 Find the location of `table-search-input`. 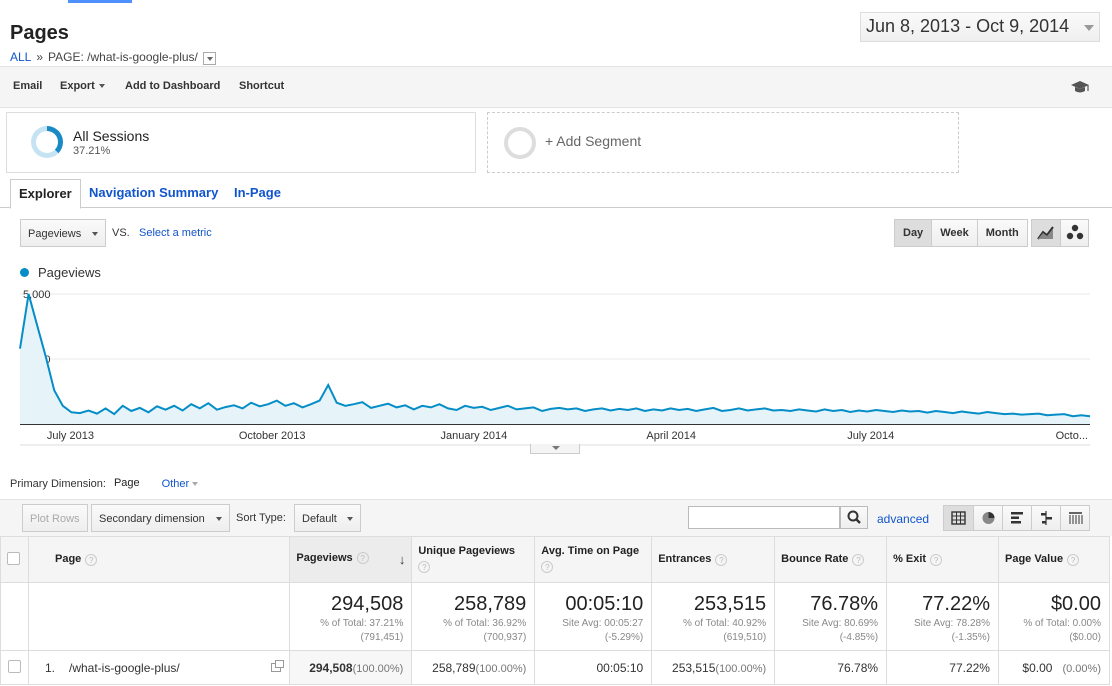

table-search-input is located at coordinates (764, 517).